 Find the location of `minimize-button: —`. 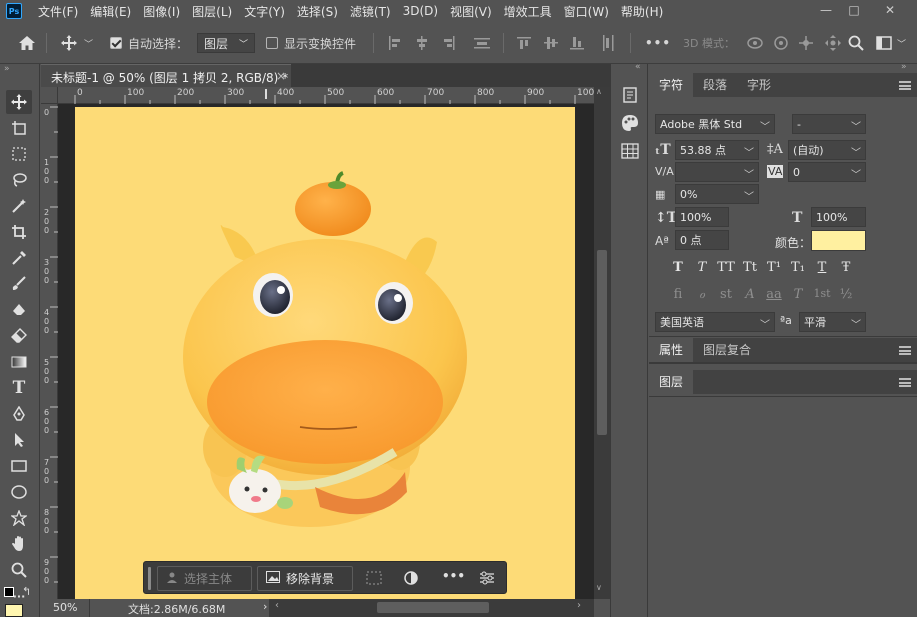

minimize-button: — is located at coordinates (826, 11).